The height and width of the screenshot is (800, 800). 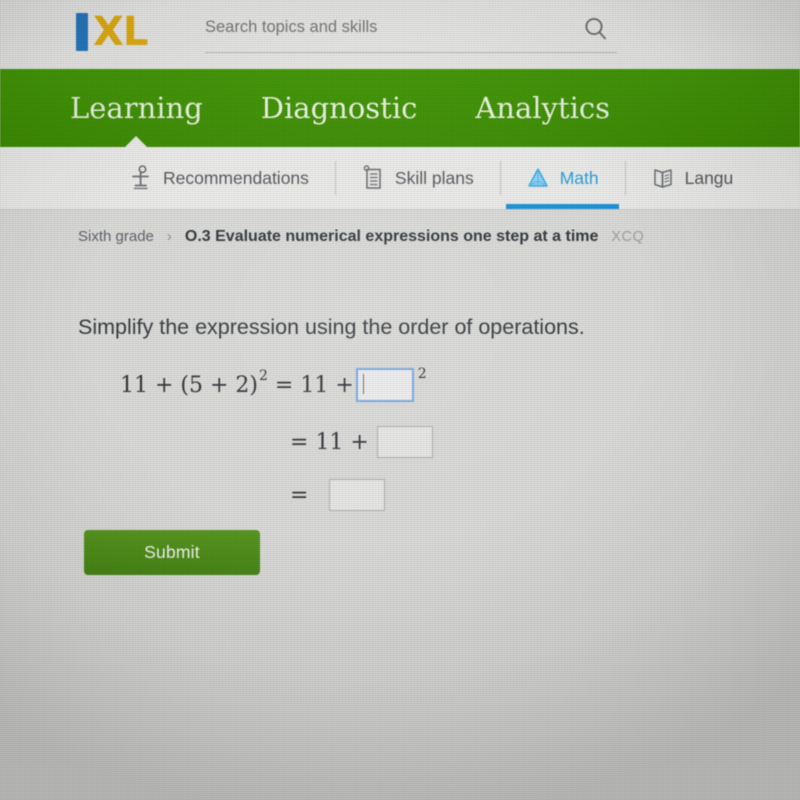 I want to click on logo-xl-text: XL, so click(x=120, y=32).